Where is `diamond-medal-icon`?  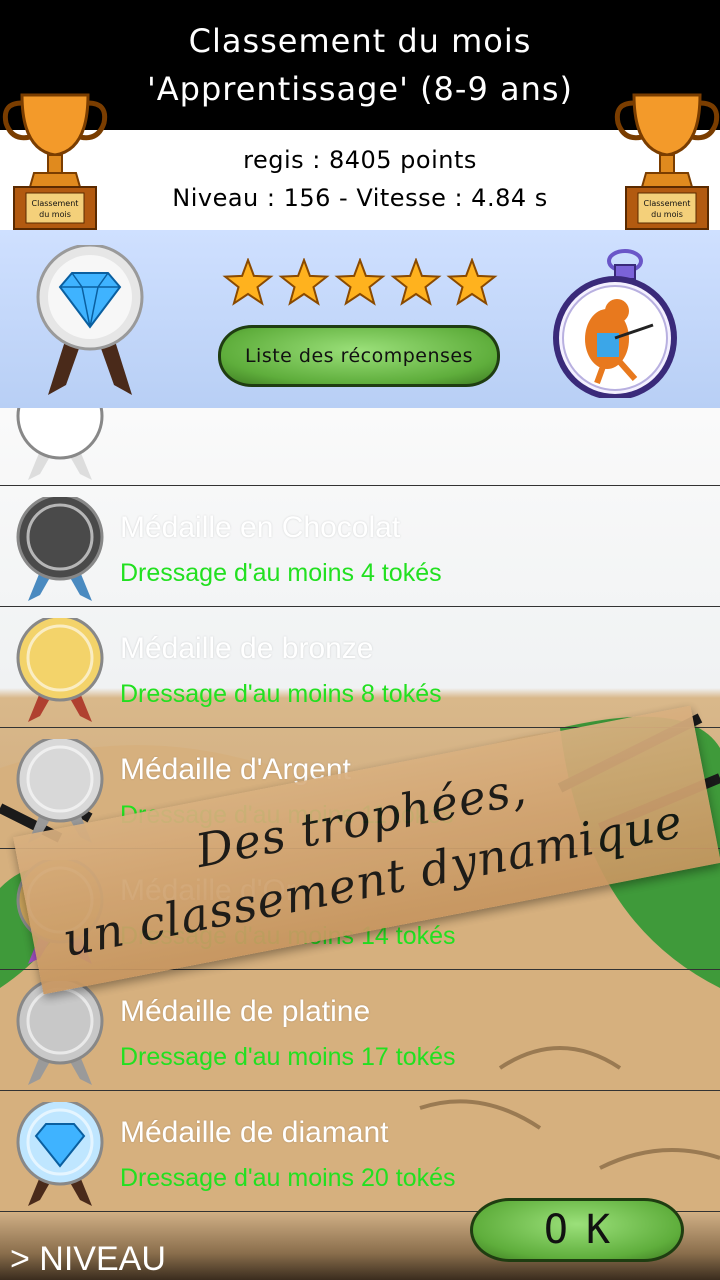
diamond-medal-icon is located at coordinates (90, 320).